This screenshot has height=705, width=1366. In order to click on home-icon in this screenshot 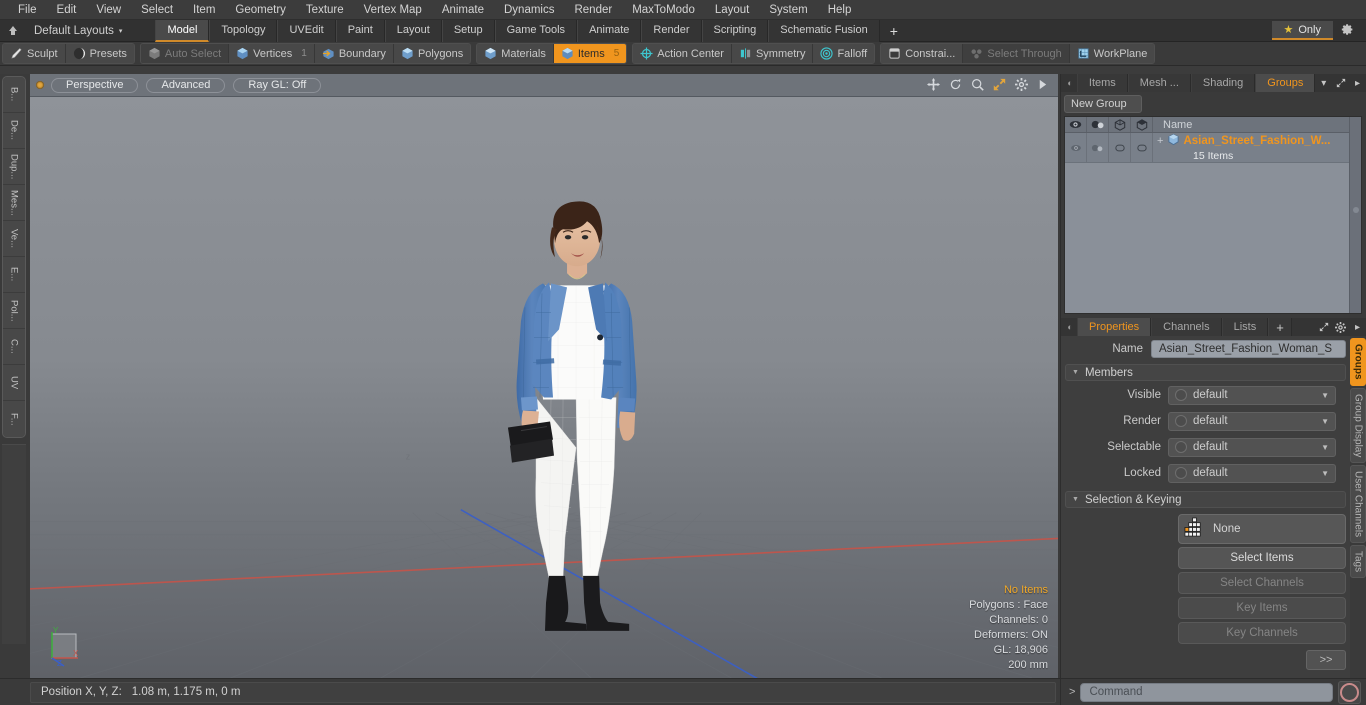, I will do `click(13, 31)`.